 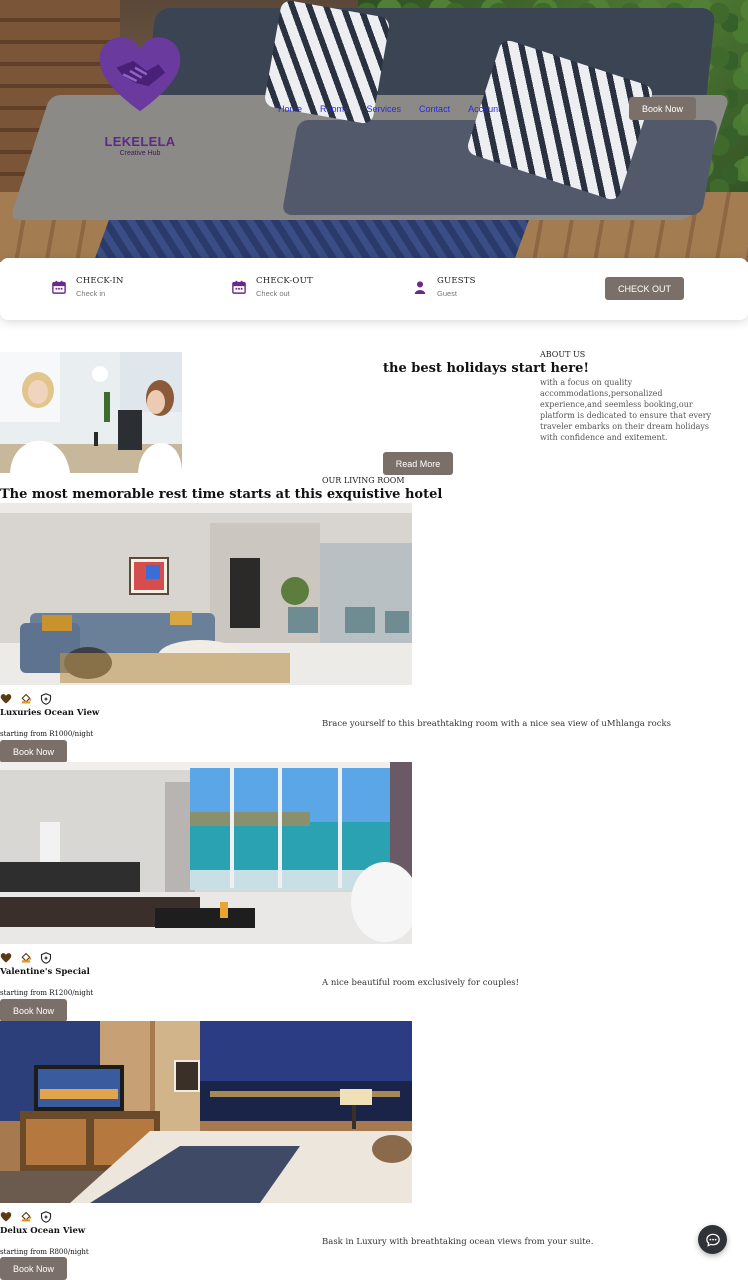 I want to click on room-name: Delux Ocean View, so click(x=43, y=1231).